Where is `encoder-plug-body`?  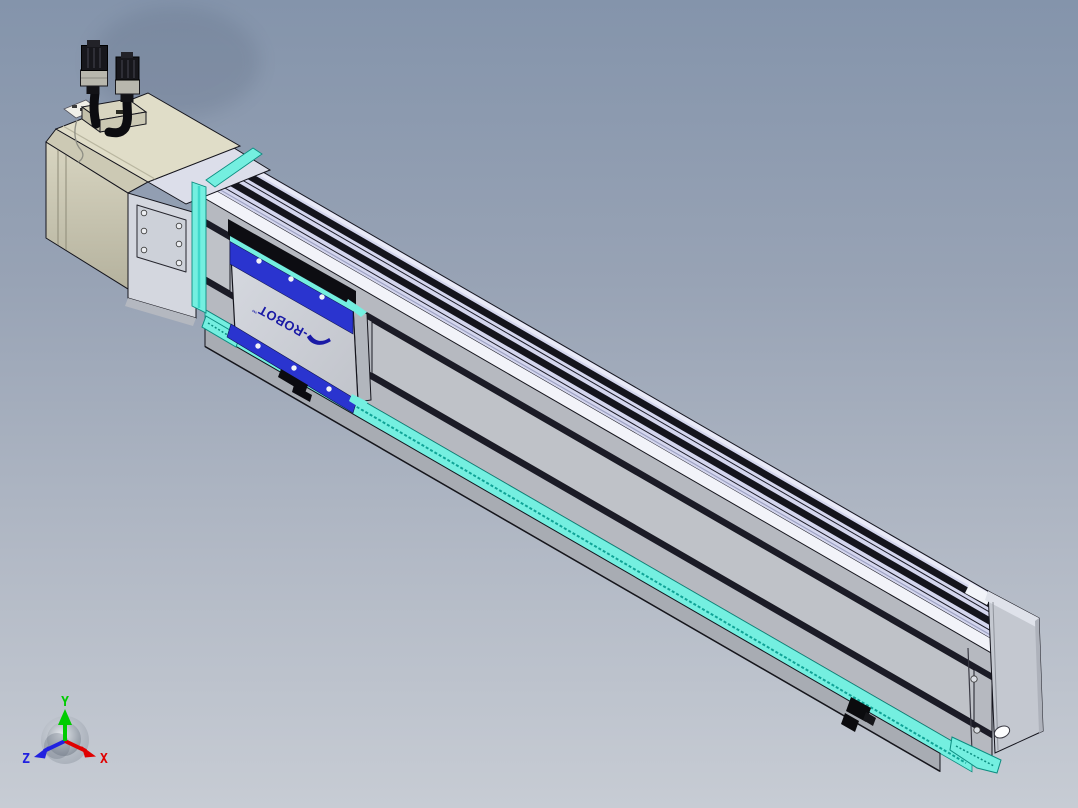 encoder-plug-body is located at coordinates (127, 87).